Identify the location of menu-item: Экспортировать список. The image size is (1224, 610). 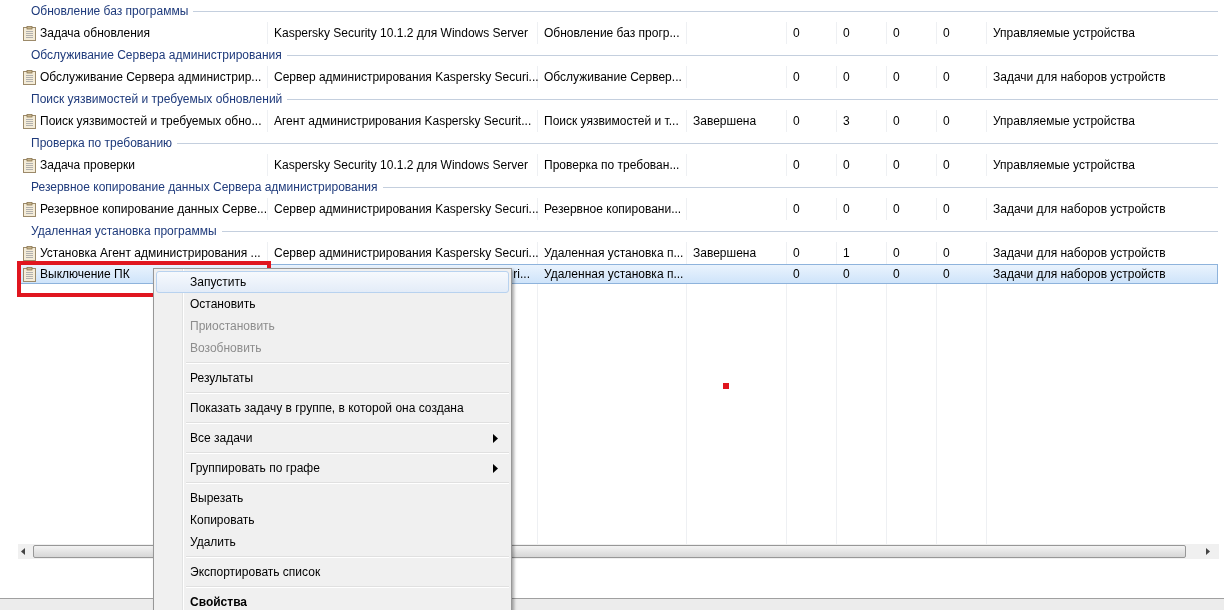
(332, 572).